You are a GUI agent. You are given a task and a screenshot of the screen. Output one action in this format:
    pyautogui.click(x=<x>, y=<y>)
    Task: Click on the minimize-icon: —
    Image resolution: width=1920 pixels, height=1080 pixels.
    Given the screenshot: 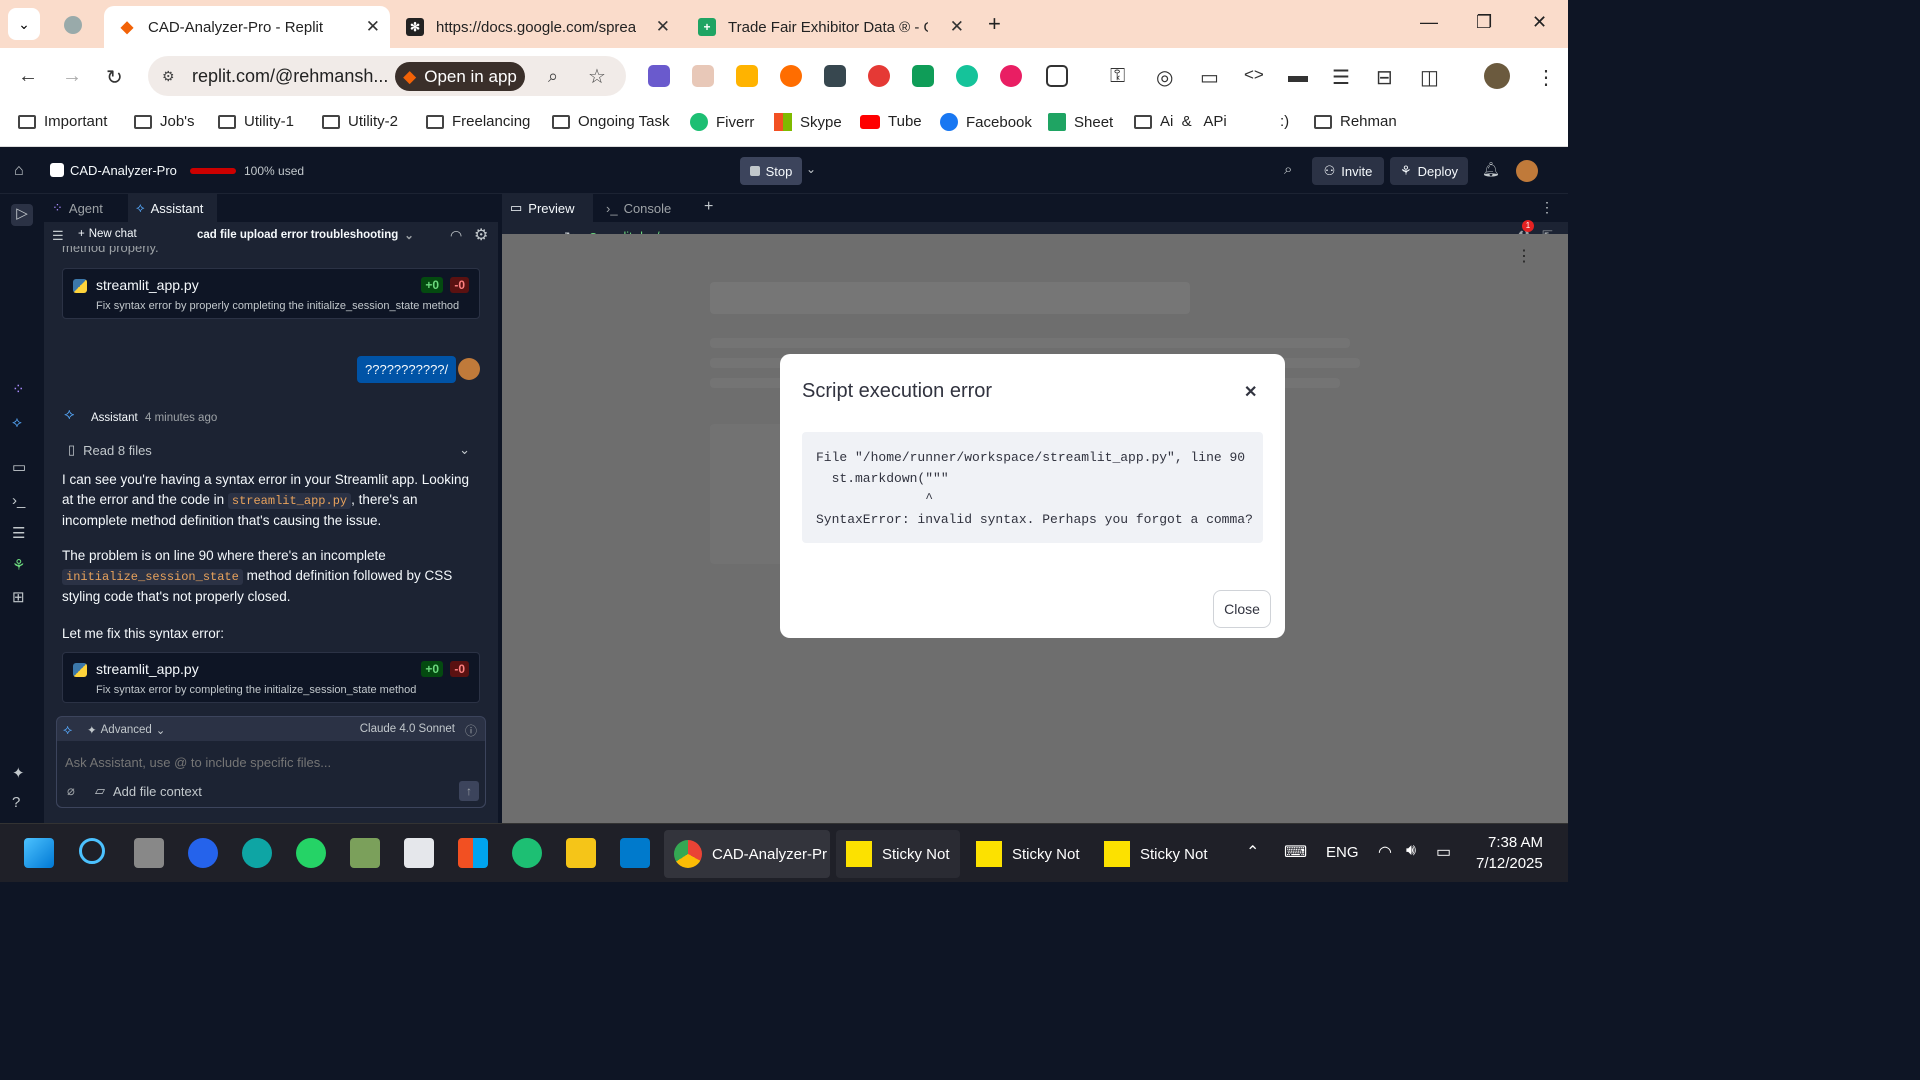 What is the action you would take?
    pyautogui.click(x=1429, y=22)
    